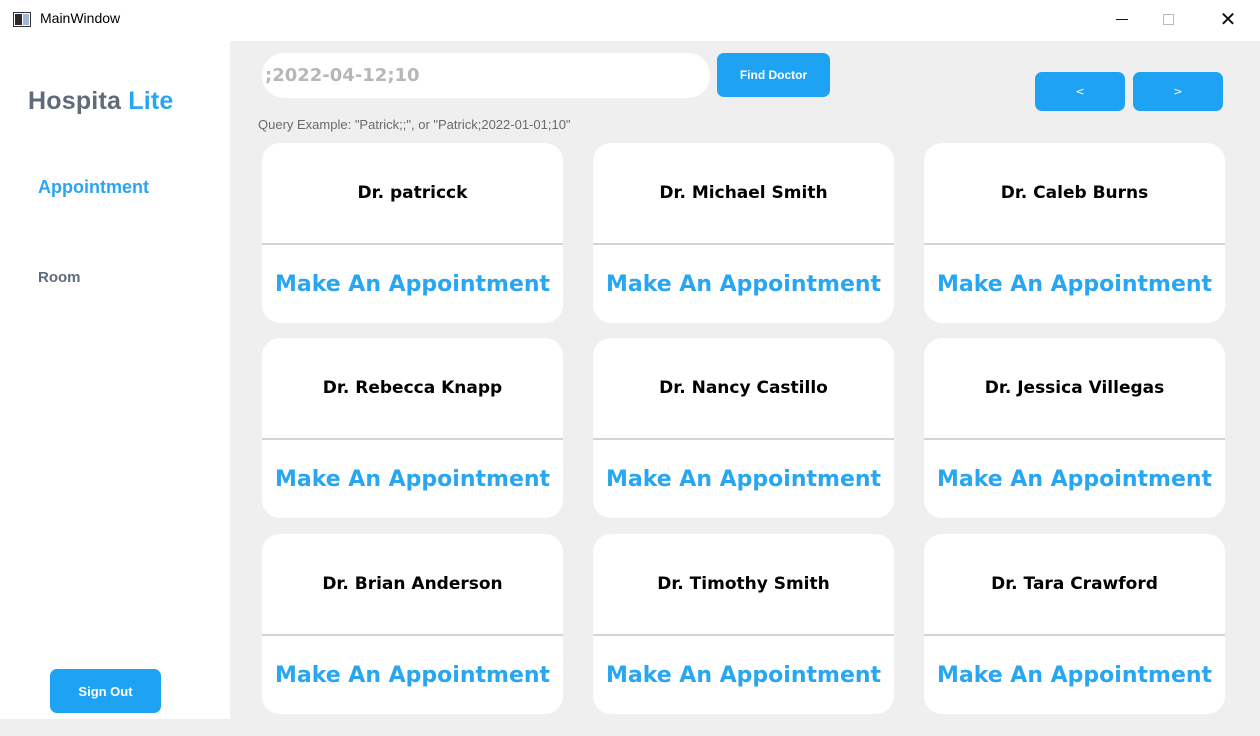  What do you see at coordinates (1178, 91) in the screenshot?
I see `next-page-button: >` at bounding box center [1178, 91].